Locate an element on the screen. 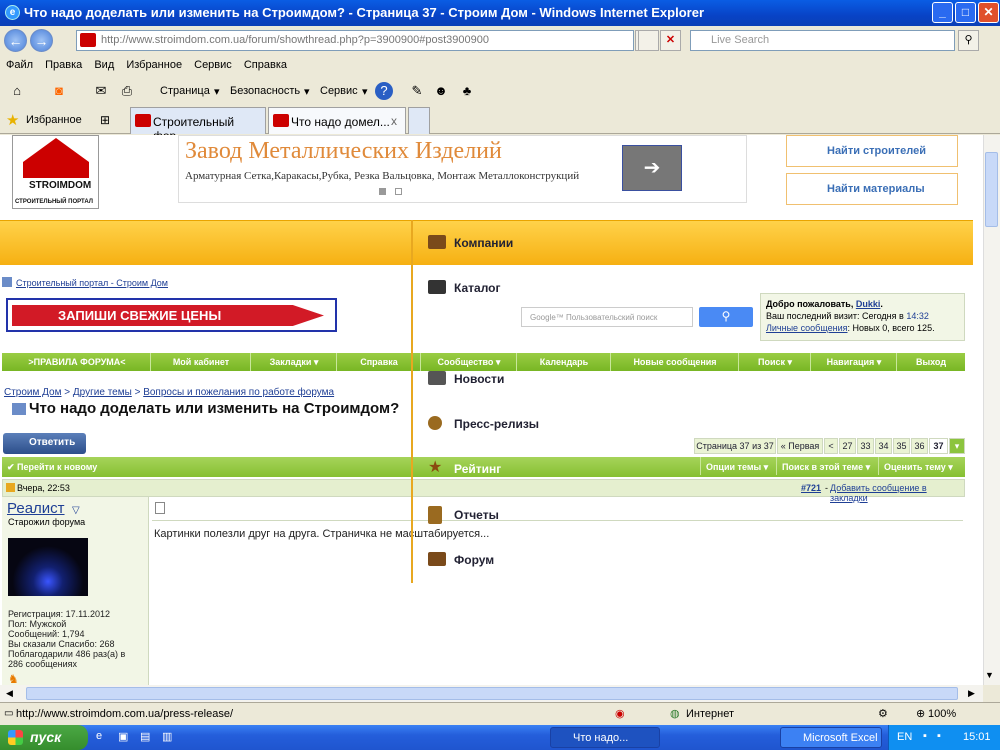  thread-search-menu: Поиск в этой теме ▾ is located at coordinates (826, 467).